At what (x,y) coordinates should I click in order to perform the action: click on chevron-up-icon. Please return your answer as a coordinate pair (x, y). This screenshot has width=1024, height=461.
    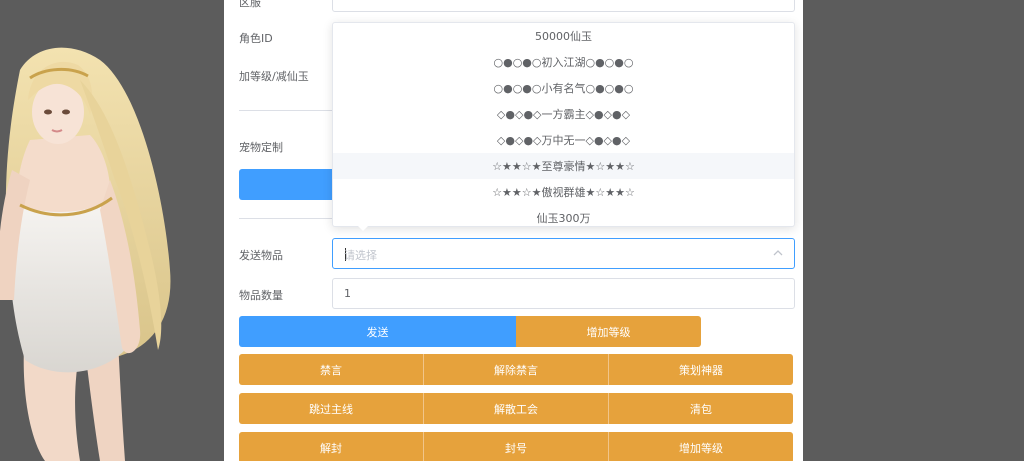
    Looking at the image, I should click on (778, 253).